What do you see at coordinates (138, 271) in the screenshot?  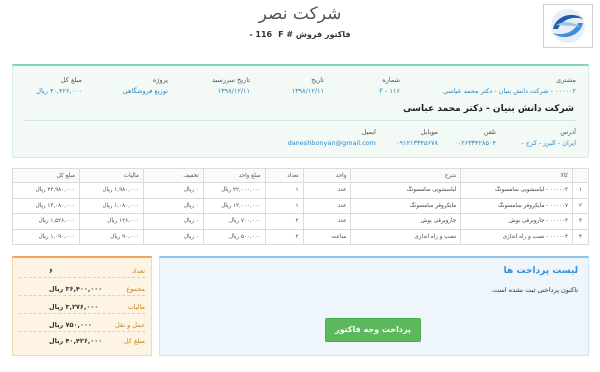 I see `count-label: تعداد` at bounding box center [138, 271].